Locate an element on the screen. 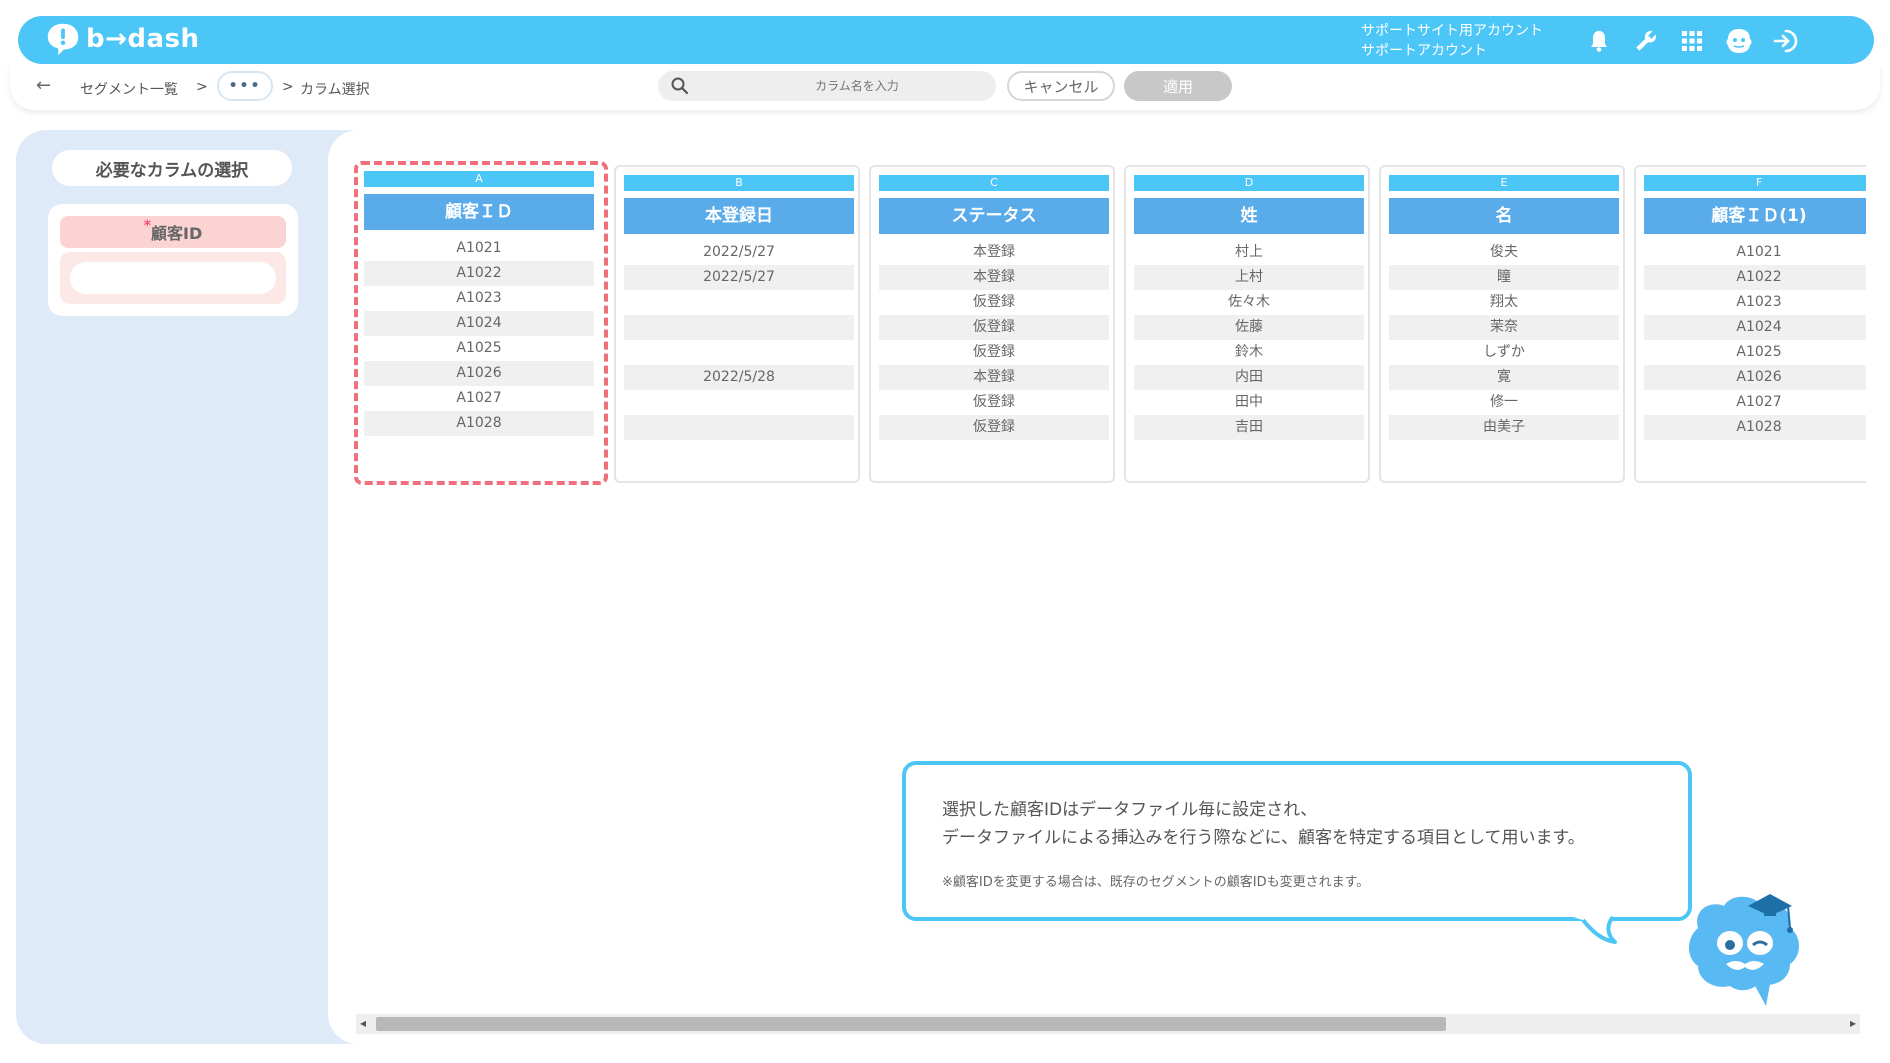 This screenshot has width=1890, height=1063. column-card-e: E 名 俊夫 瞳 翔太 茉奈 しずか 寛 修一 由美子 is located at coordinates (1502, 324).